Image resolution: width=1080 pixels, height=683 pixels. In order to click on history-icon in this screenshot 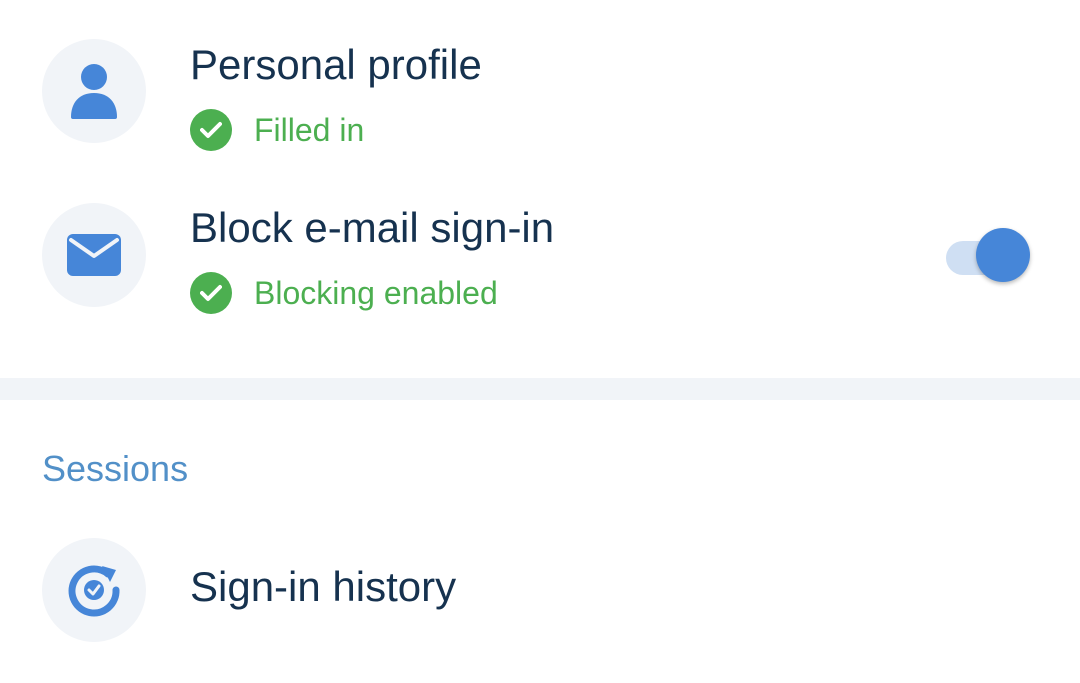, I will do `click(94, 591)`.